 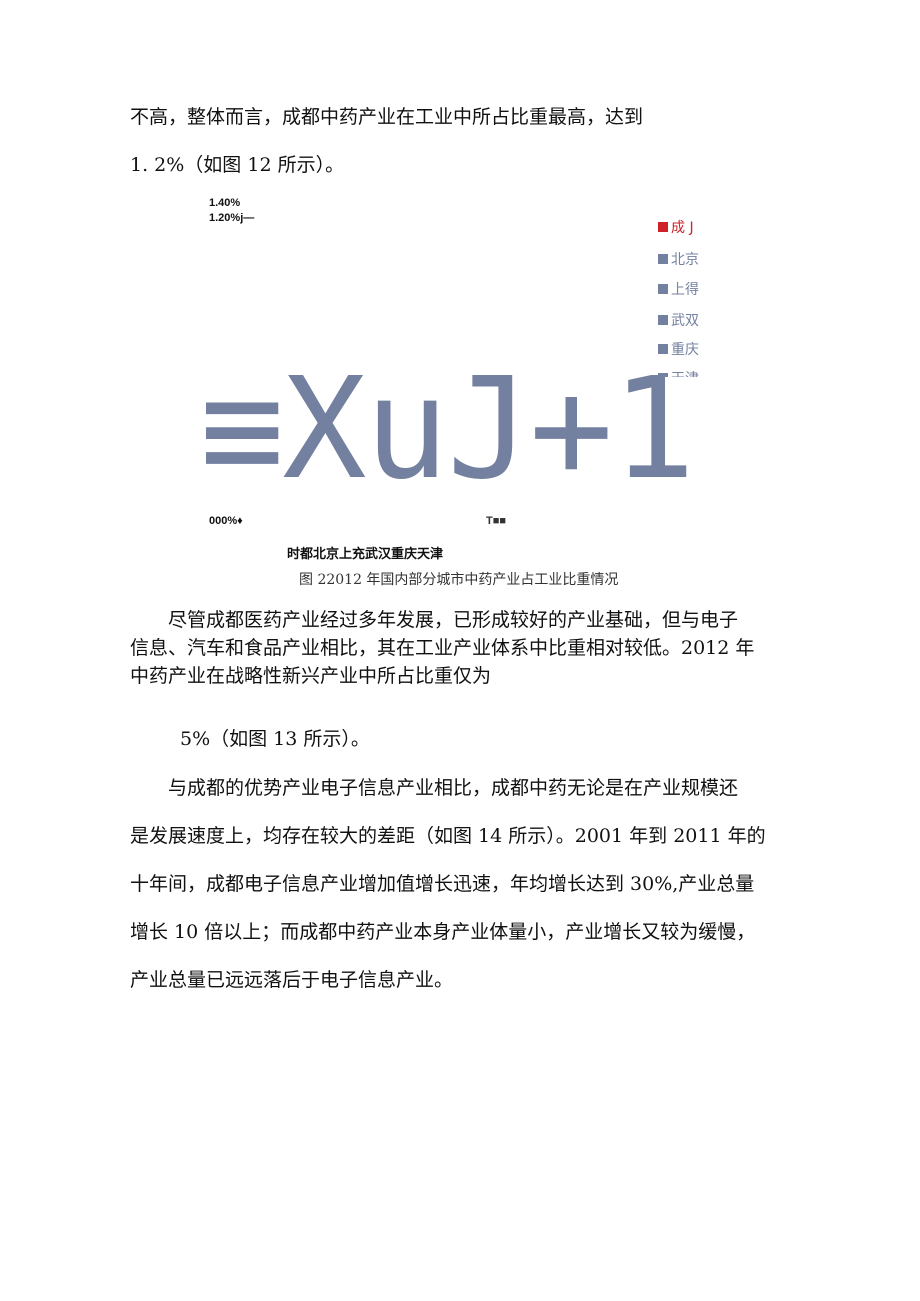 I want to click on legend-item: 北京, so click(x=678, y=259).